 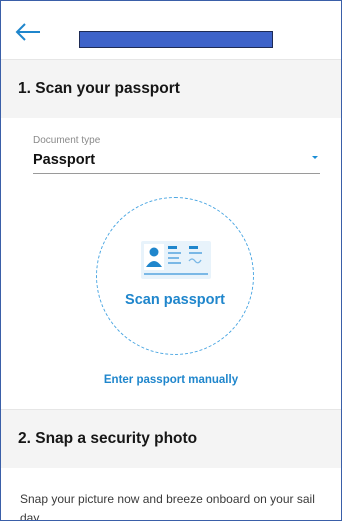 I want to click on arrow-left-icon, so click(x=27, y=32).